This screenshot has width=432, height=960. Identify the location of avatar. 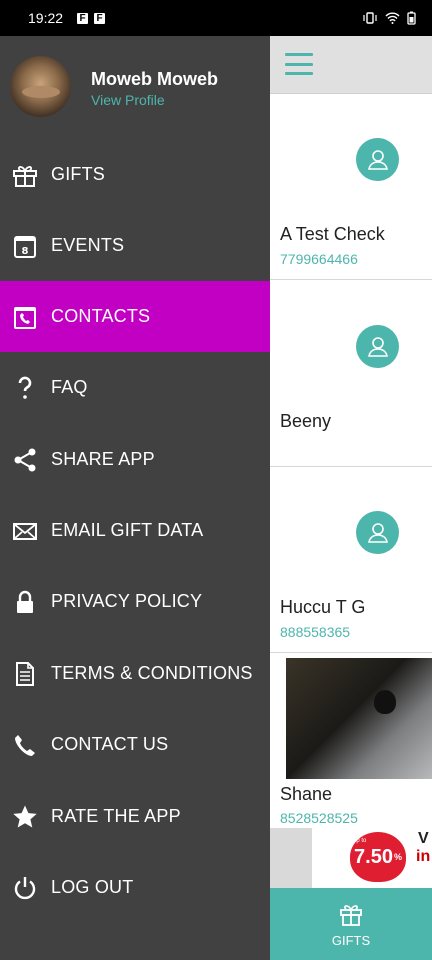
(40, 86).